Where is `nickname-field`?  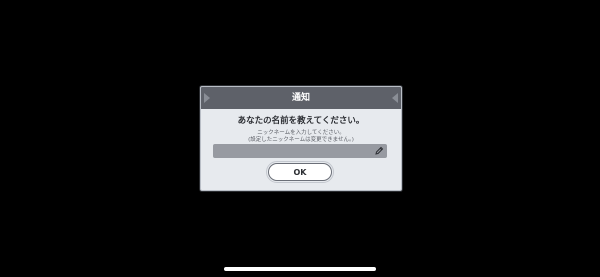
nickname-field is located at coordinates (300, 151).